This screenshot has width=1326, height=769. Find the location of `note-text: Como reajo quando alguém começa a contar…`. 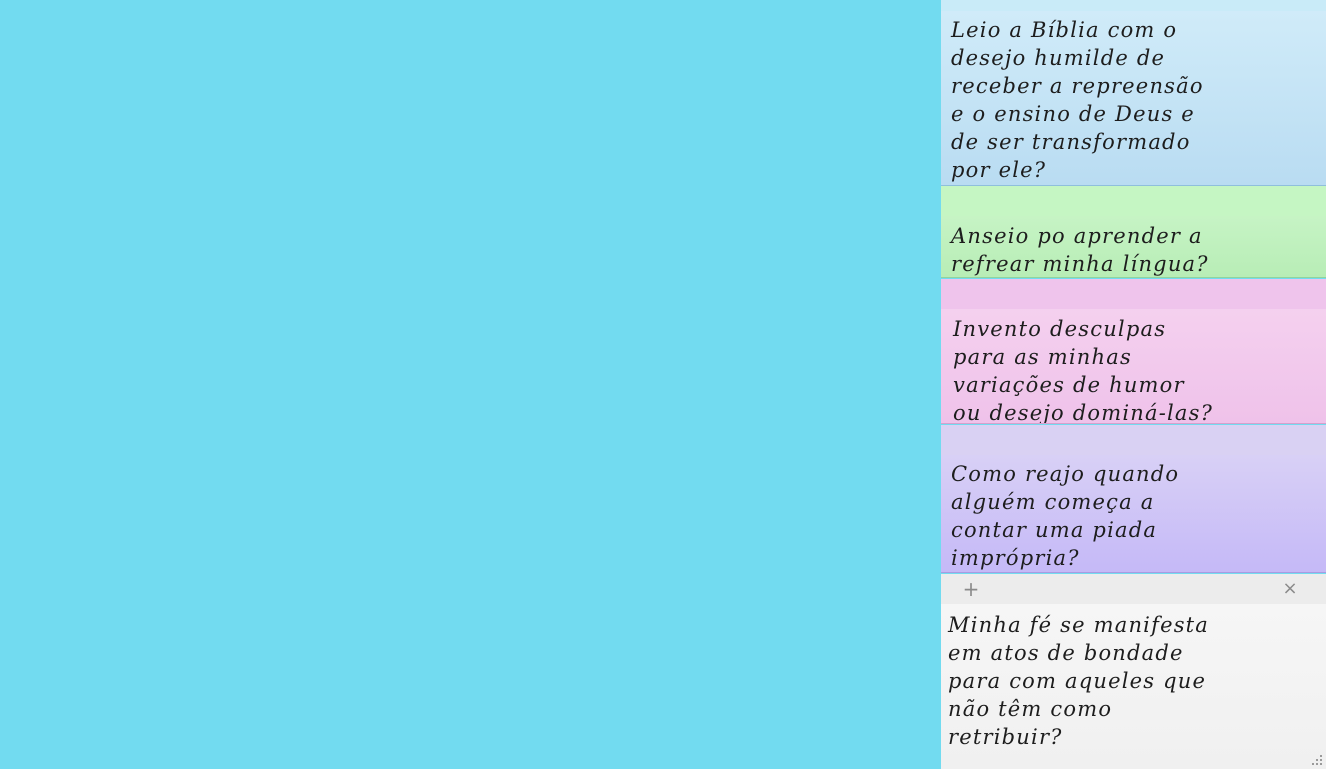

note-text: Como reajo quando alguém começa a contar… is located at coordinates (1135, 516).